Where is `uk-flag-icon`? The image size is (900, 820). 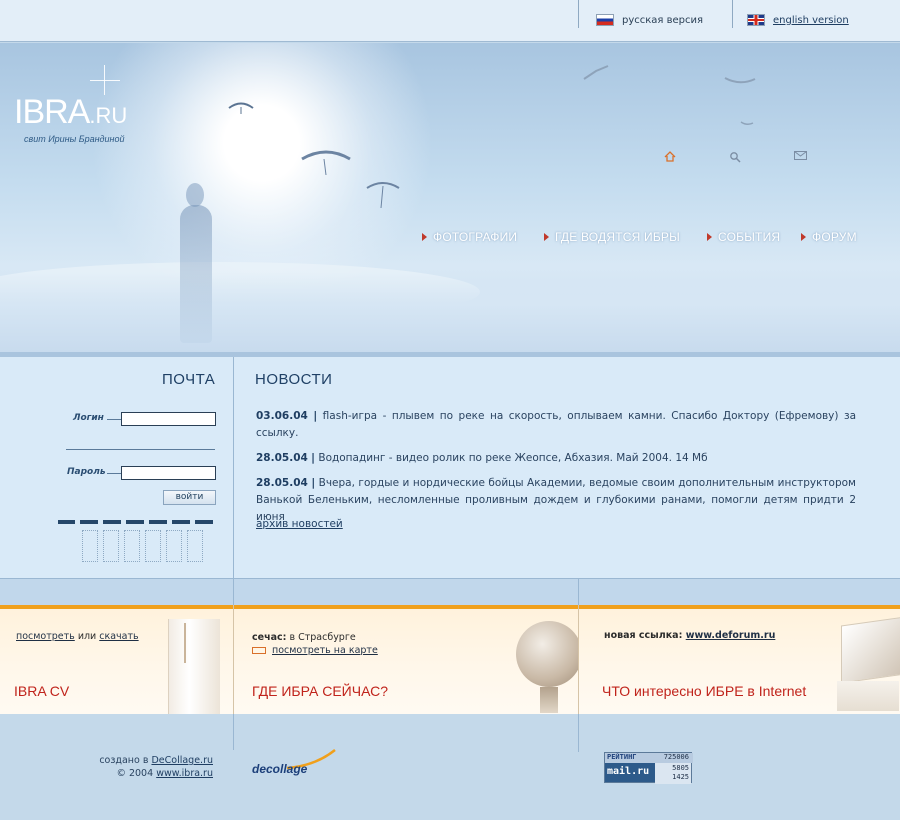
uk-flag-icon is located at coordinates (756, 20).